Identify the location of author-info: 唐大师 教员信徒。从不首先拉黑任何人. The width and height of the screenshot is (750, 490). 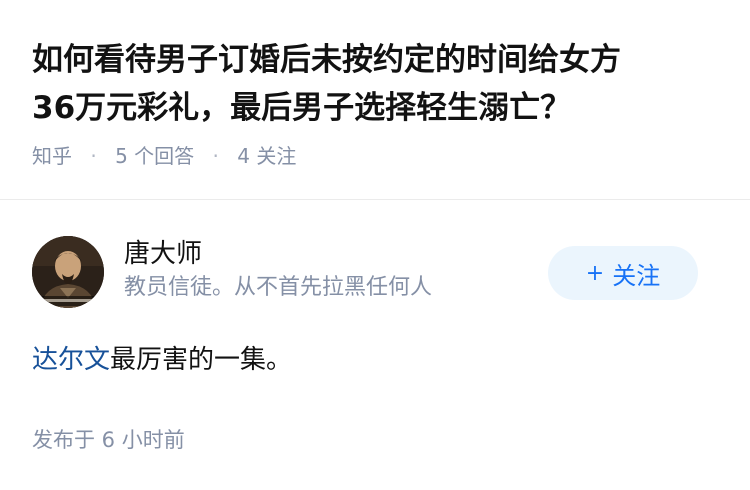
(334, 270).